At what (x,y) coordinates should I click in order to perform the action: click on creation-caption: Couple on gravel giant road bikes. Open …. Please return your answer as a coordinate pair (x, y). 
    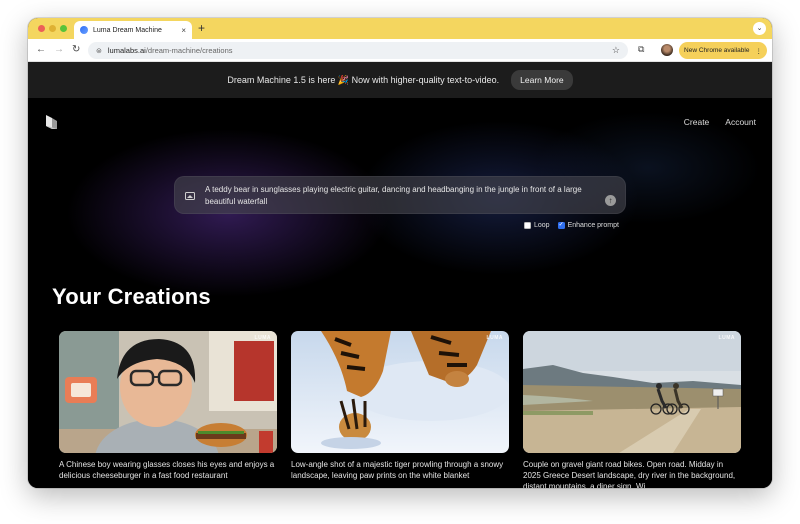
    Looking at the image, I should click on (629, 474).